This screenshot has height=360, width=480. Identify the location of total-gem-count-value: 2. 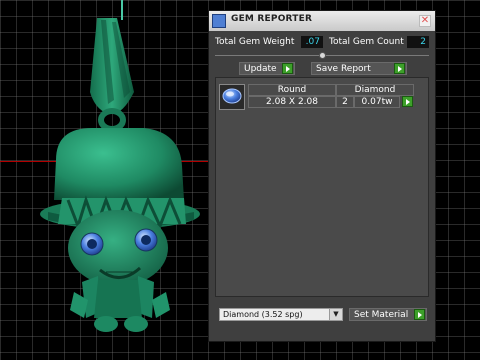
(418, 42).